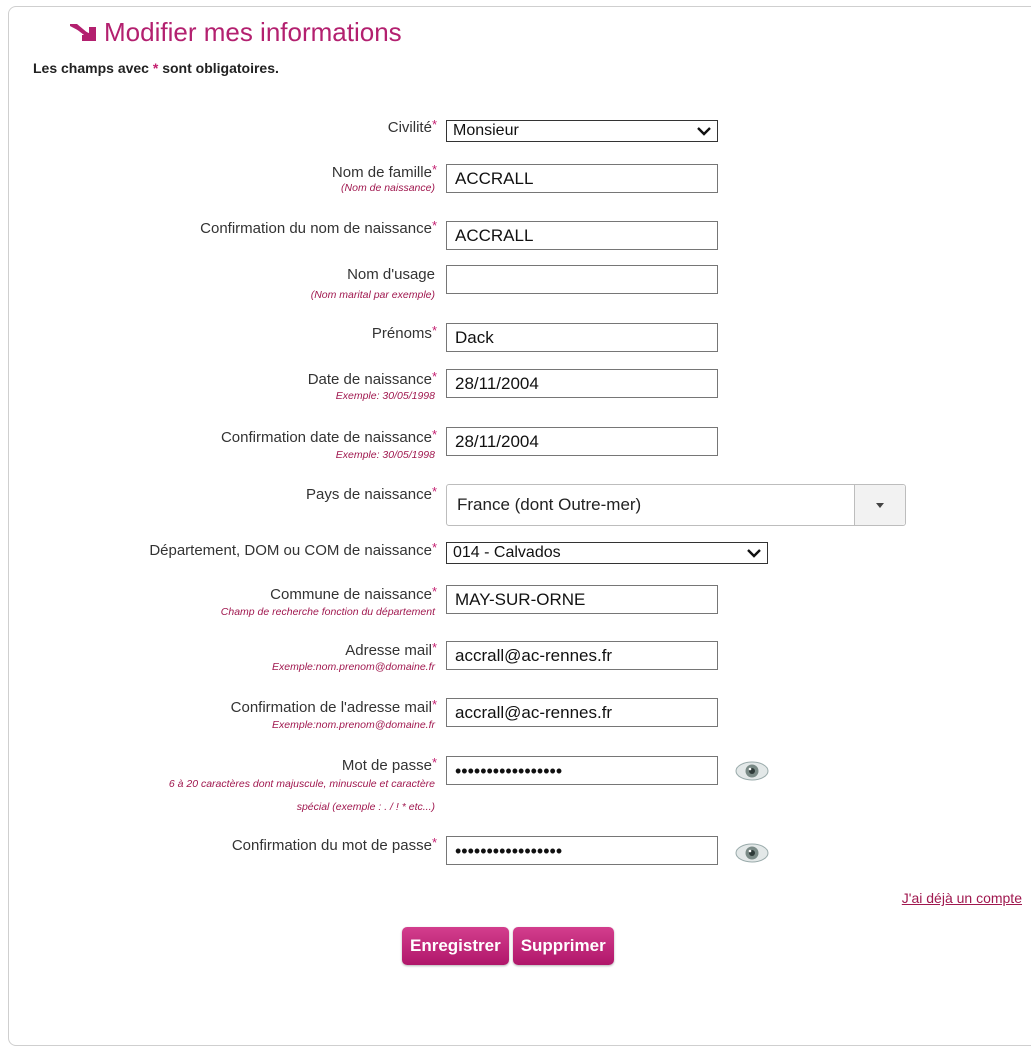 This screenshot has width=1031, height=1046. I want to click on caret-down-icon, so click(880, 505).